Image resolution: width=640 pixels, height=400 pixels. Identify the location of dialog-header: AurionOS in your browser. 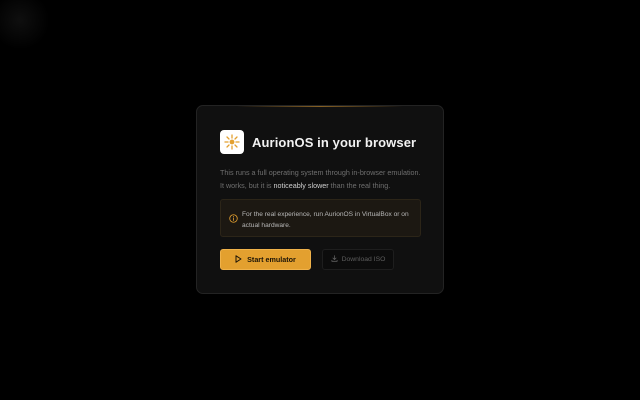
(318, 142).